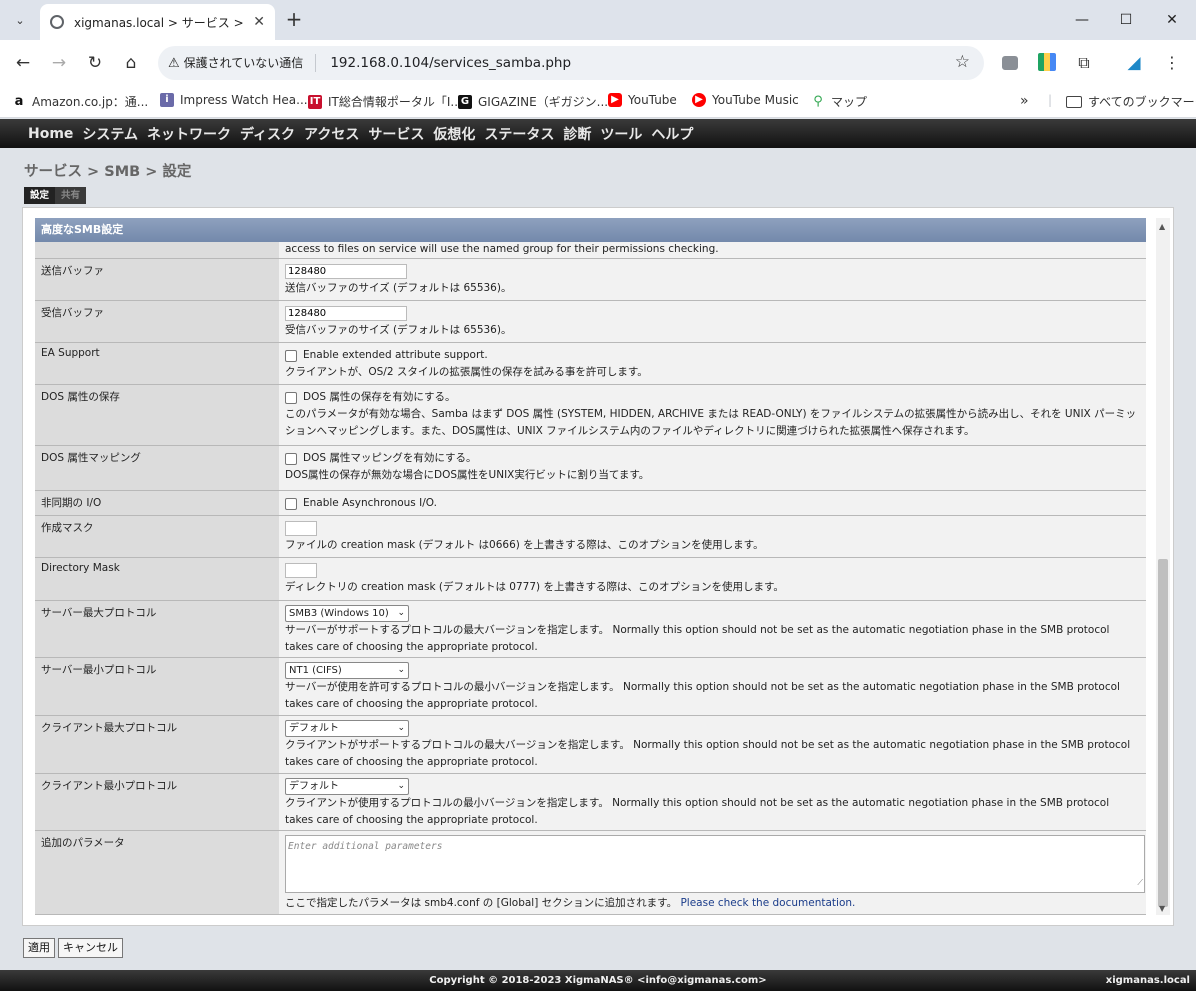 The height and width of the screenshot is (991, 1196). Describe the element at coordinates (301, 570) in the screenshot. I see `directory-mask-input` at that location.